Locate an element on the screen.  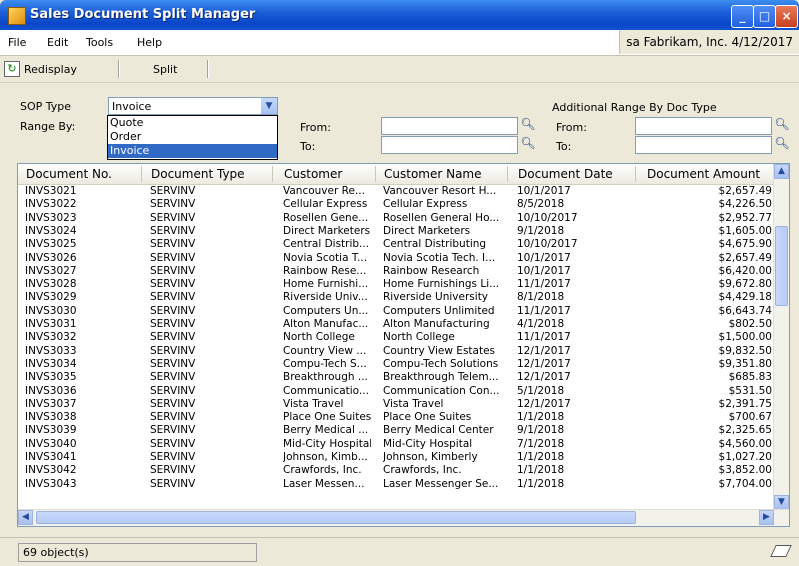
to2-field is located at coordinates (703, 145).